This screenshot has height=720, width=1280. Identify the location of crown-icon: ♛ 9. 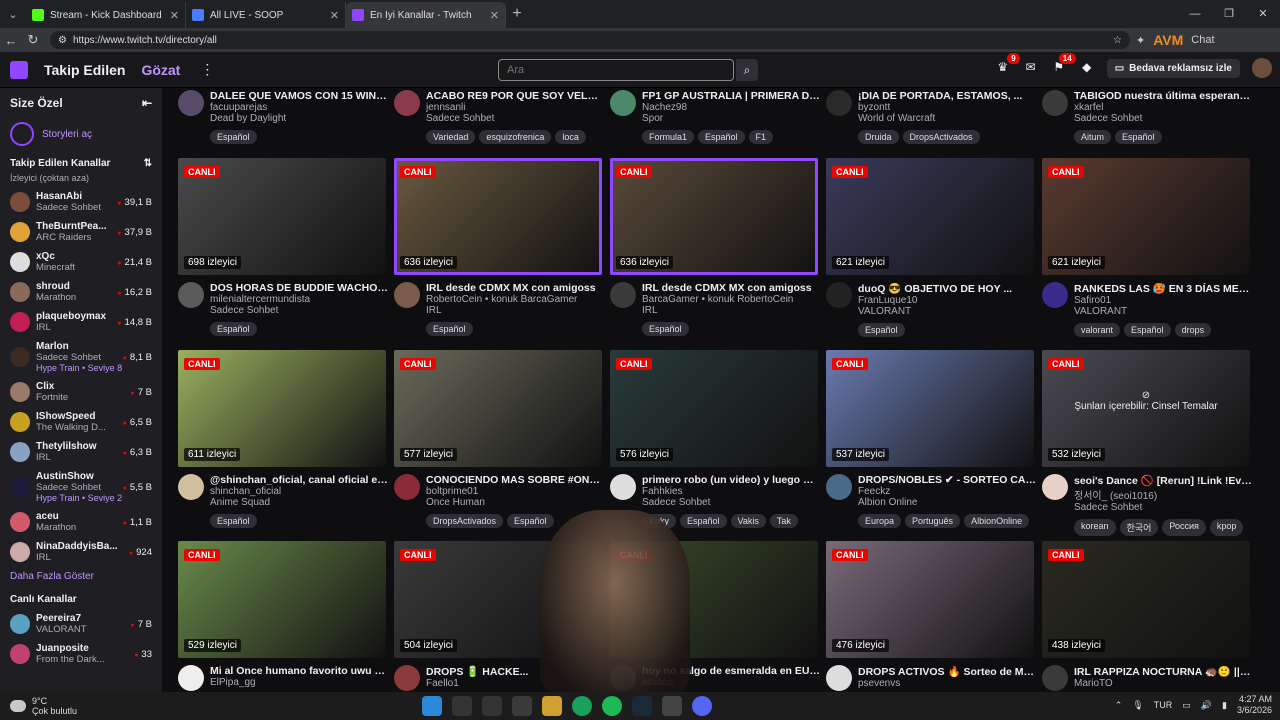
(1007, 64).